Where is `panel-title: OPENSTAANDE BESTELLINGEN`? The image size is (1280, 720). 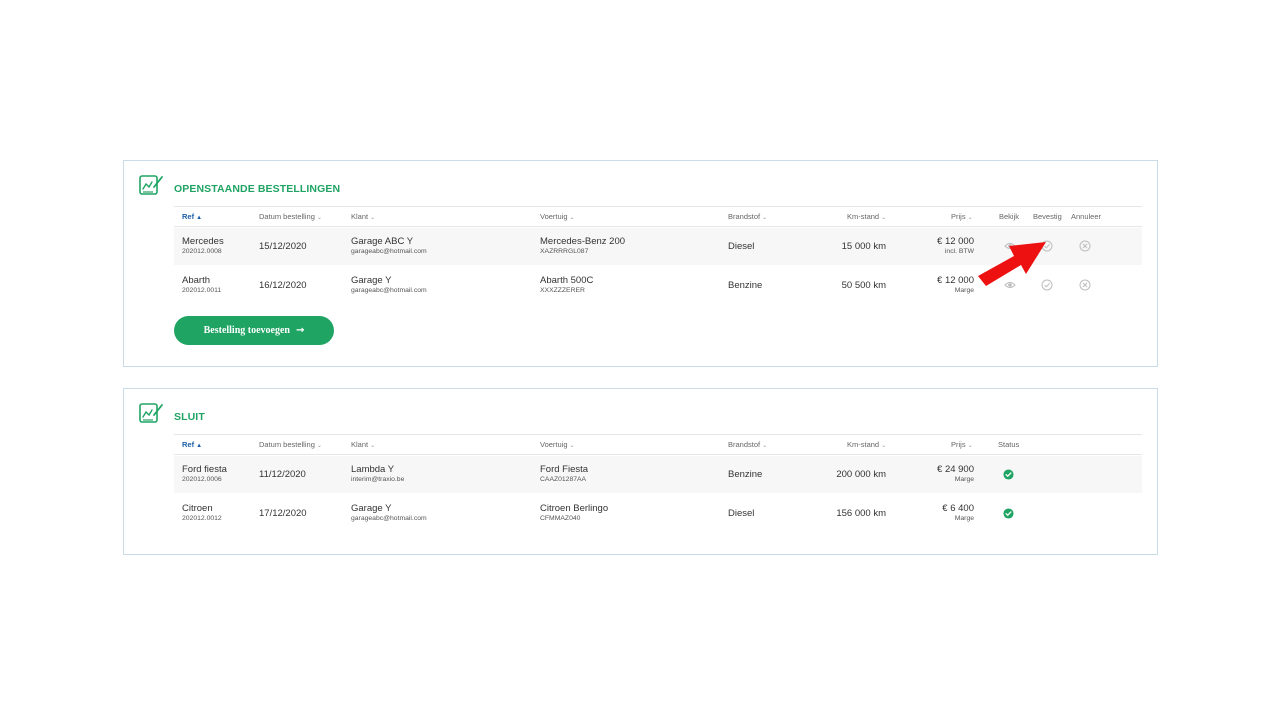
panel-title: OPENSTAANDE BESTELLINGEN is located at coordinates (257, 189).